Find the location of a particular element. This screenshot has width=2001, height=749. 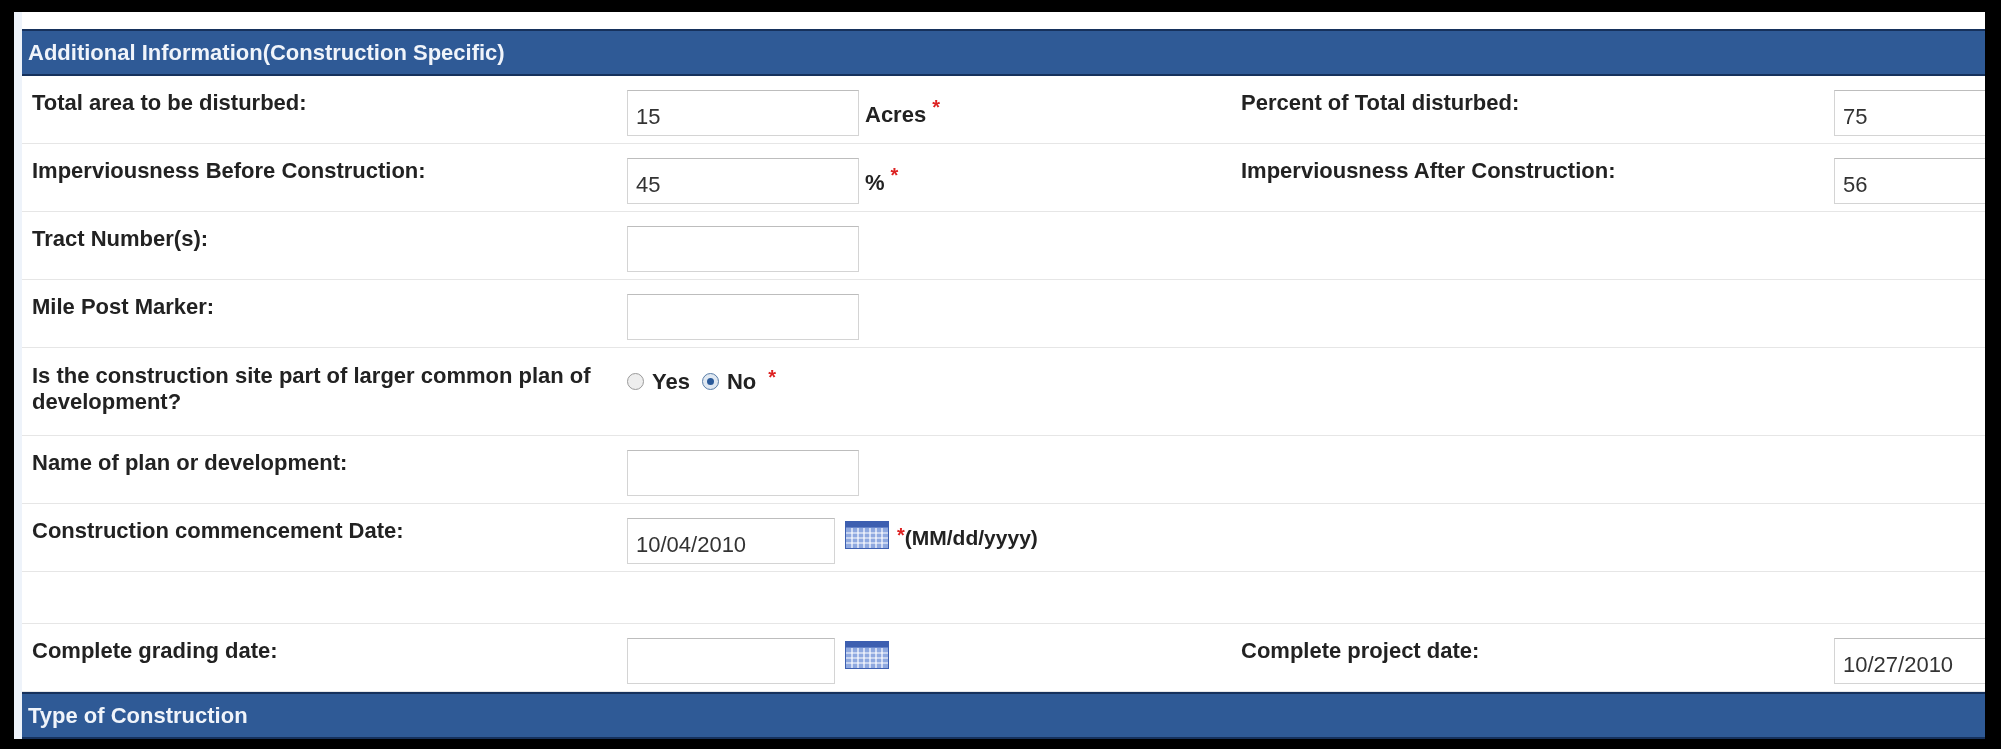

input-field: 75 is located at coordinates (1909, 112).